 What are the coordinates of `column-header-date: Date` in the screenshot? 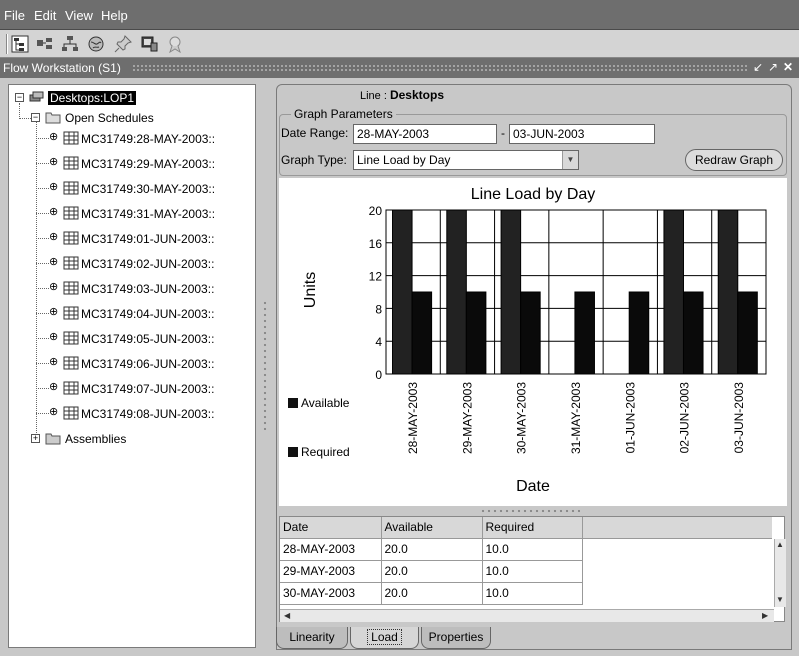 It's located at (331, 528).